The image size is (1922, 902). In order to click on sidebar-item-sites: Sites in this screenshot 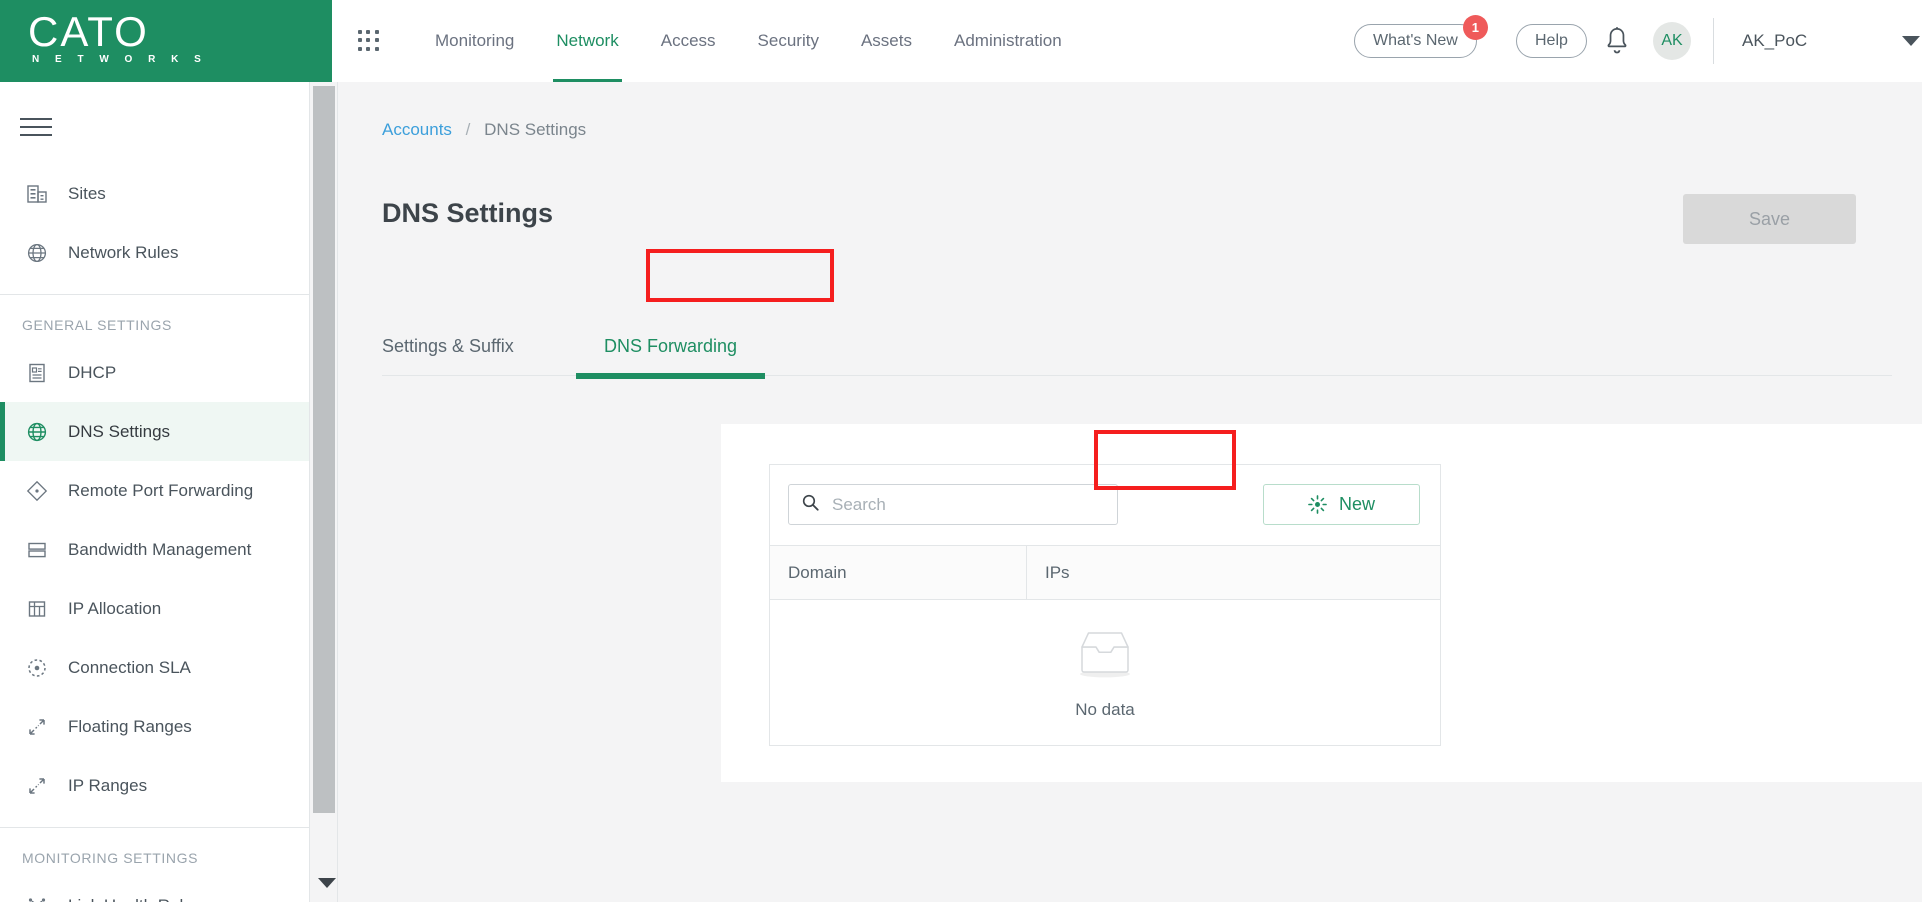, I will do `click(154, 193)`.